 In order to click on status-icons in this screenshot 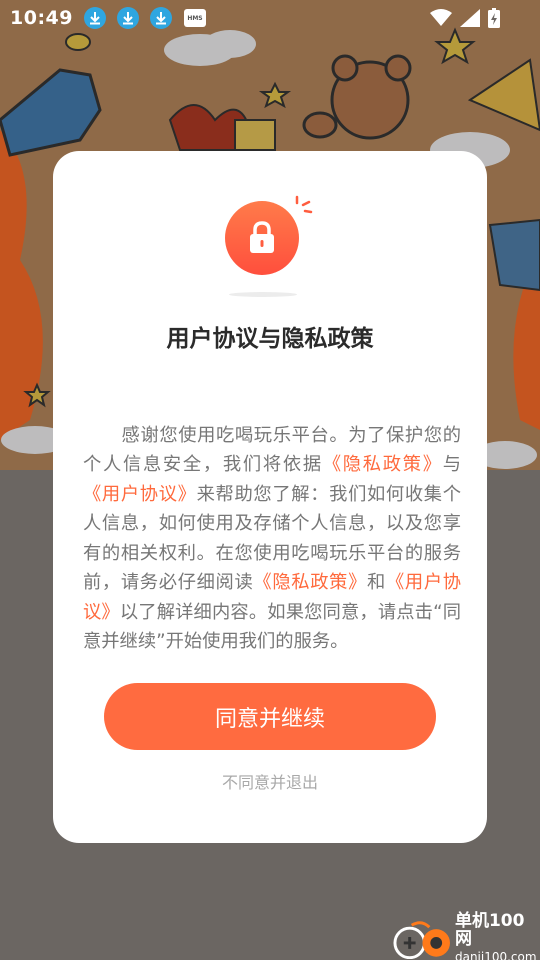, I will do `click(465, 18)`.